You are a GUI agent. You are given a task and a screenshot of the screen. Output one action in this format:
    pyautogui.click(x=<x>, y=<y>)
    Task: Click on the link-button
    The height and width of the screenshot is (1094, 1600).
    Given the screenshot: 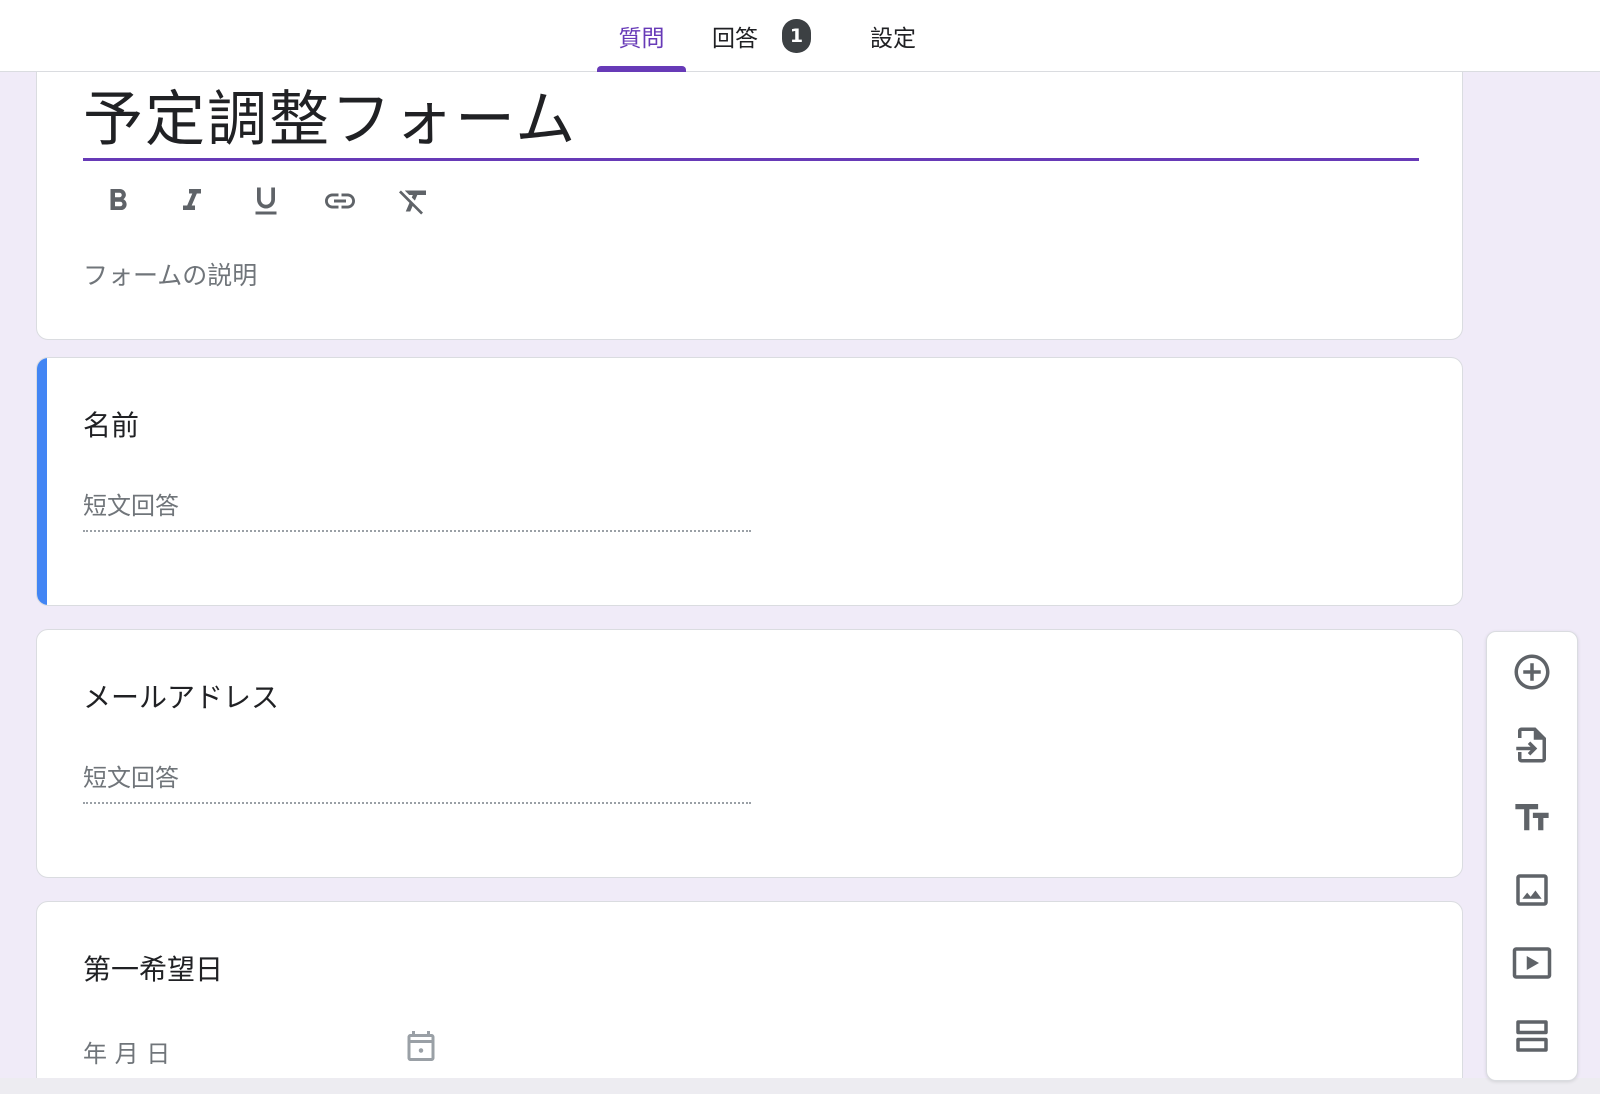 What is the action you would take?
    pyautogui.click(x=340, y=201)
    